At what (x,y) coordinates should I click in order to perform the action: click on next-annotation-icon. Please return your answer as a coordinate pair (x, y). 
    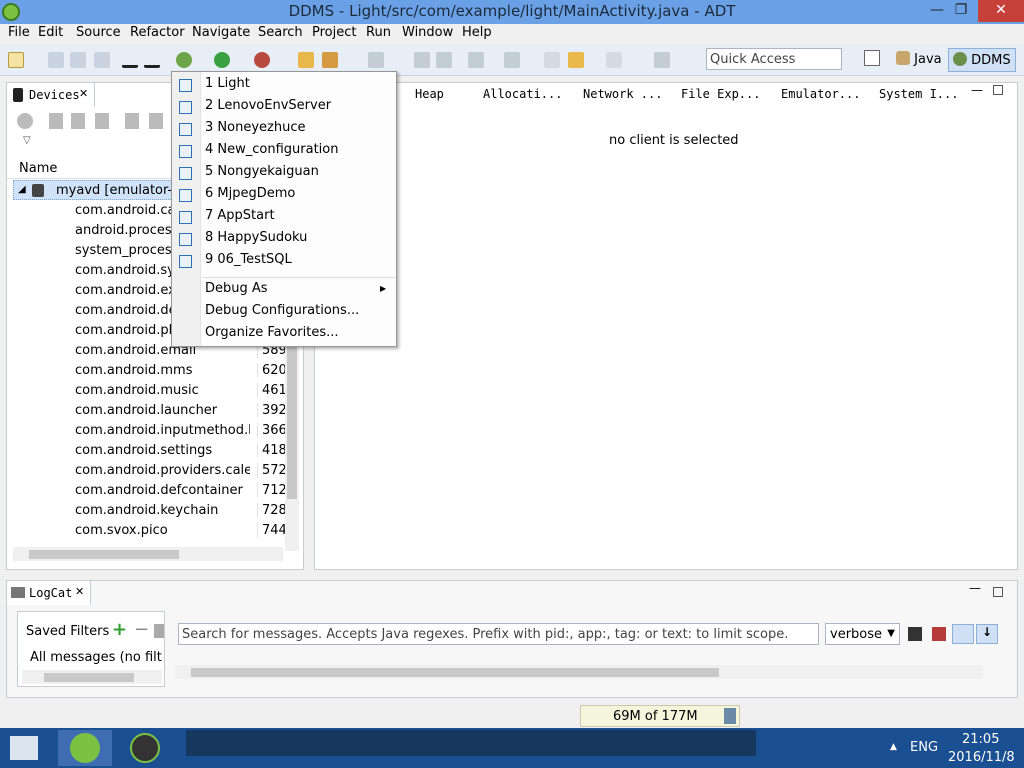
    Looking at the image, I should click on (476, 60).